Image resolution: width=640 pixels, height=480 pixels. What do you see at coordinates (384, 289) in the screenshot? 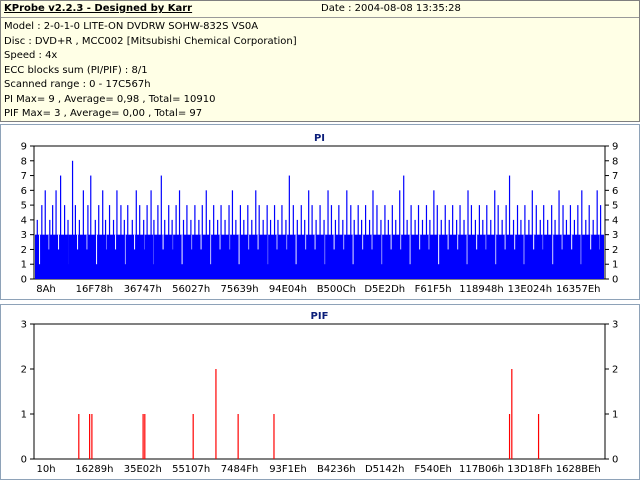
I see `x-tick-label: D5E2Dh` at bounding box center [384, 289].